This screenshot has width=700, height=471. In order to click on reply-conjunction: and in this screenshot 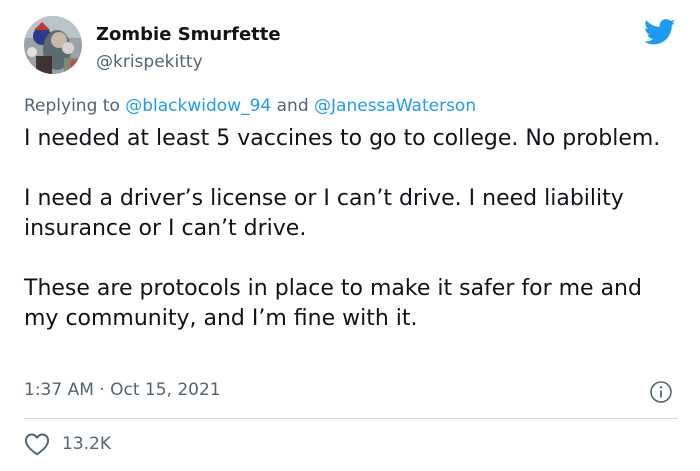, I will do `click(292, 106)`.